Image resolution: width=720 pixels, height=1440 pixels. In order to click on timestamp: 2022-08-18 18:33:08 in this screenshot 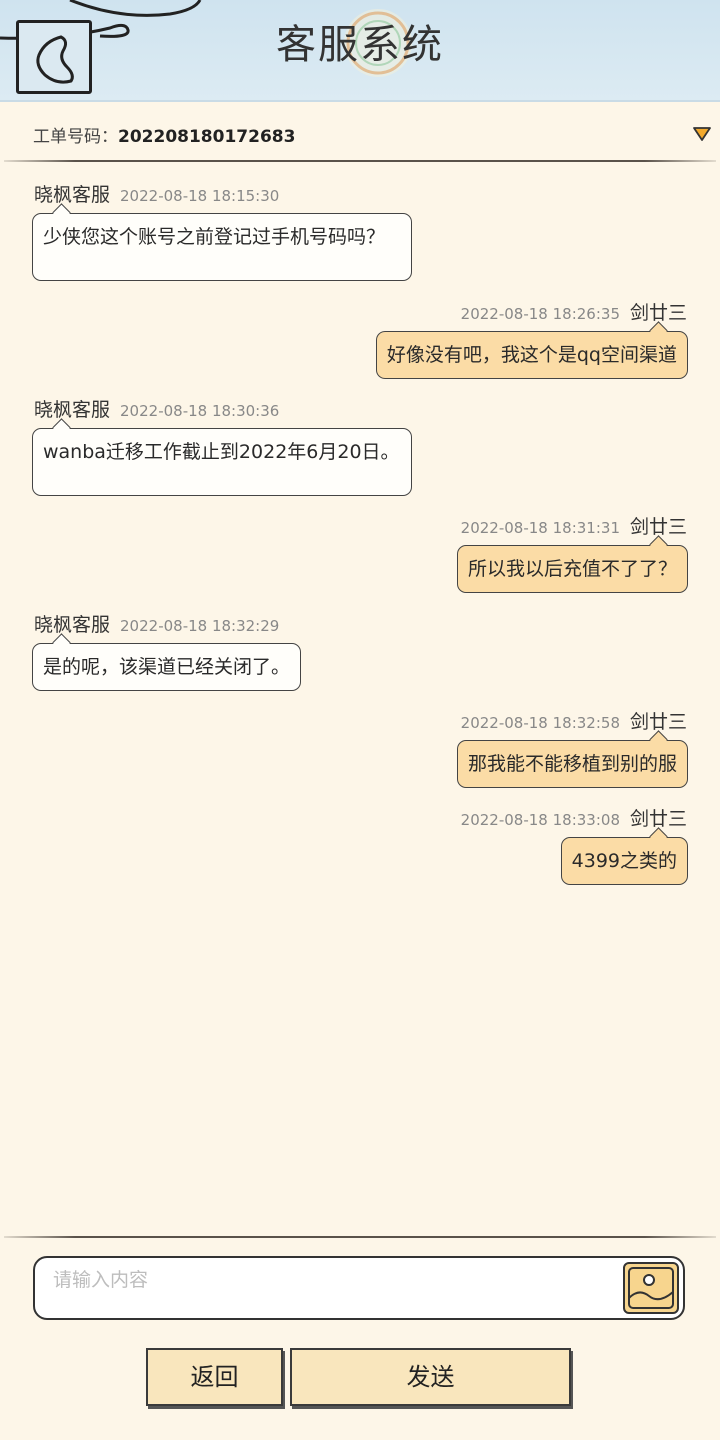, I will do `click(540, 820)`.